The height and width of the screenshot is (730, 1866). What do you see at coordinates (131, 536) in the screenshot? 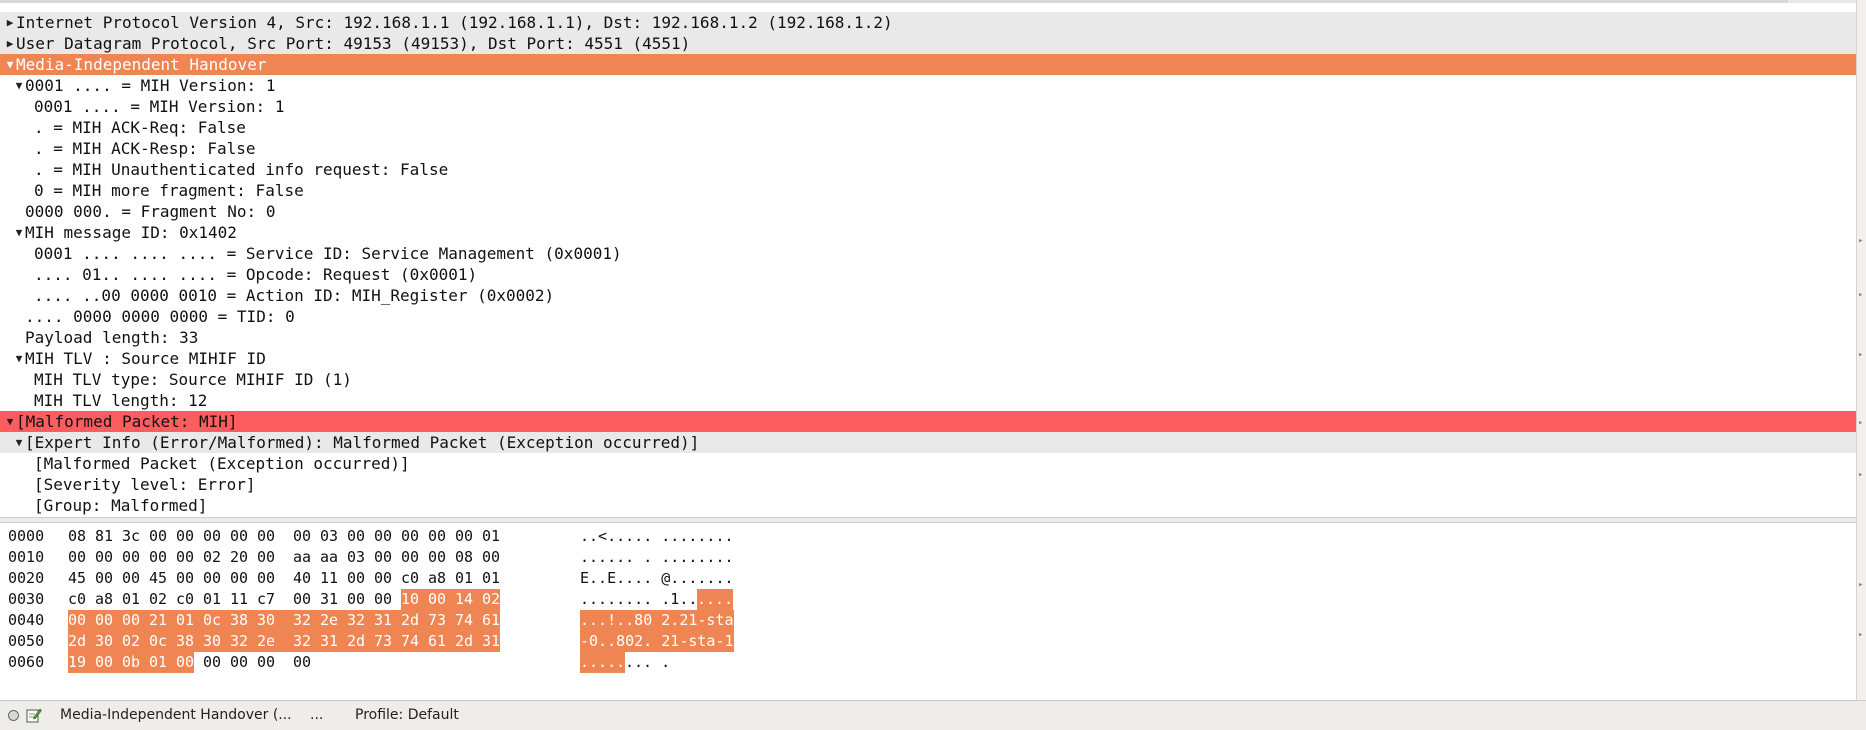
I see `hex-byte: 3c` at bounding box center [131, 536].